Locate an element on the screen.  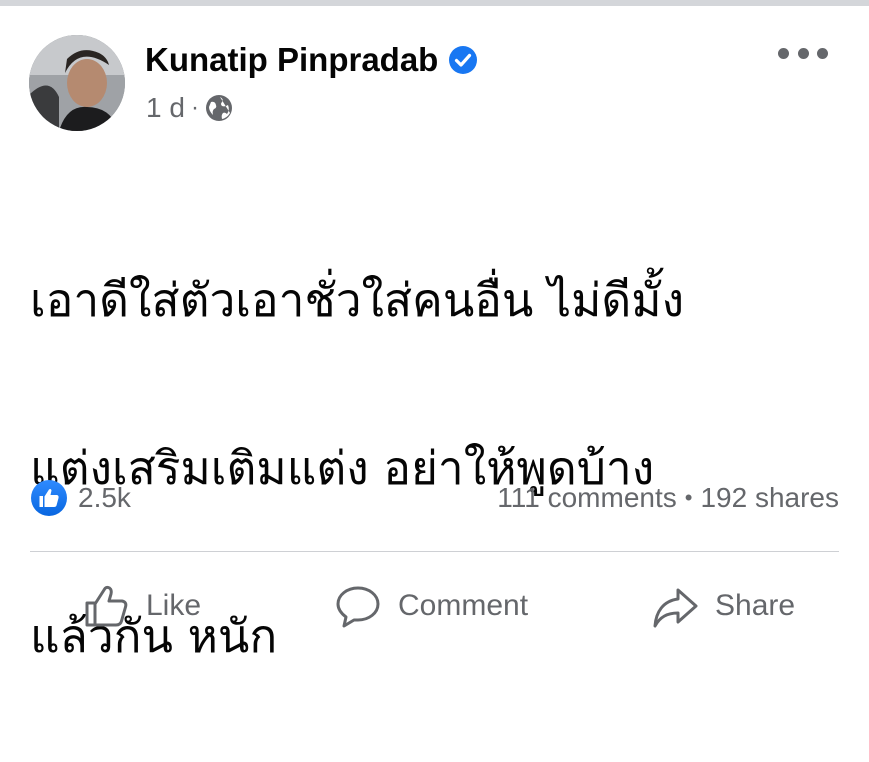
reaction-count: 2.5k is located at coordinates (104, 497).